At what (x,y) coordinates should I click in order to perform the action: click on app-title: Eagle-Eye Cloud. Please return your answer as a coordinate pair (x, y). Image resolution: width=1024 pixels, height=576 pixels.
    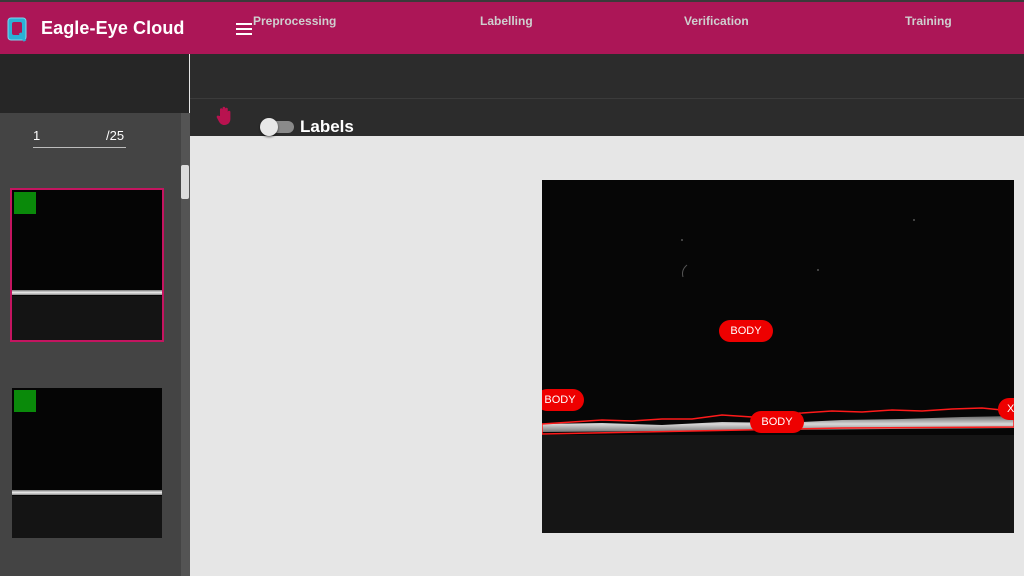
    Looking at the image, I should click on (113, 28).